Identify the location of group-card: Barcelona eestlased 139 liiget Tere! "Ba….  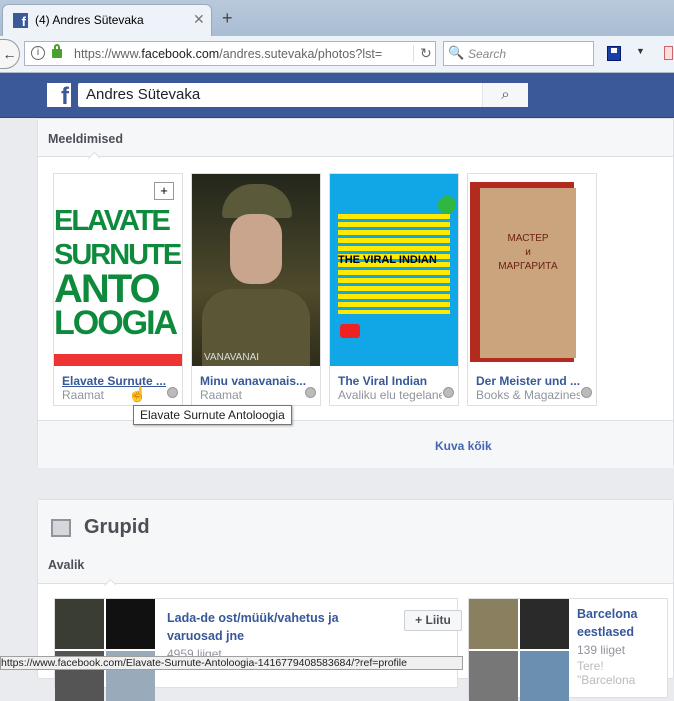
(568, 649).